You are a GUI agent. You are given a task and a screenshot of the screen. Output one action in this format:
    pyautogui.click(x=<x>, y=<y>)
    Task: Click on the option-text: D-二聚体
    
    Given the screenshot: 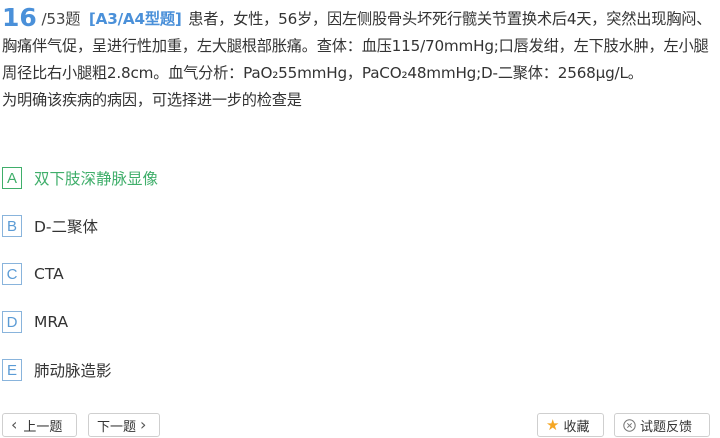 What is the action you would take?
    pyautogui.click(x=66, y=227)
    